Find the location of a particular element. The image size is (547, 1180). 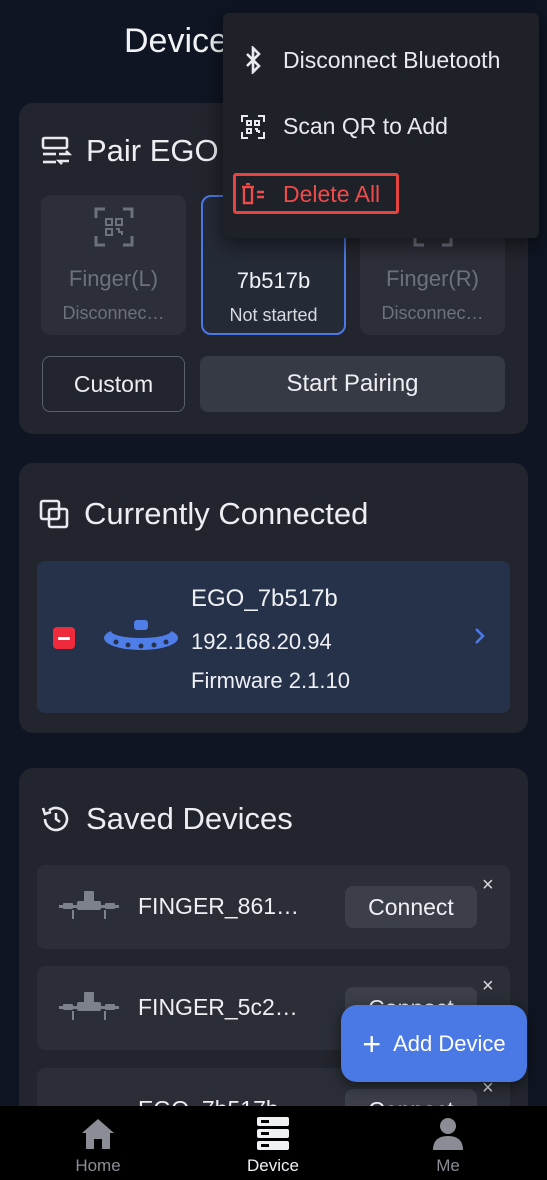

slot-status: Not started is located at coordinates (273, 315).